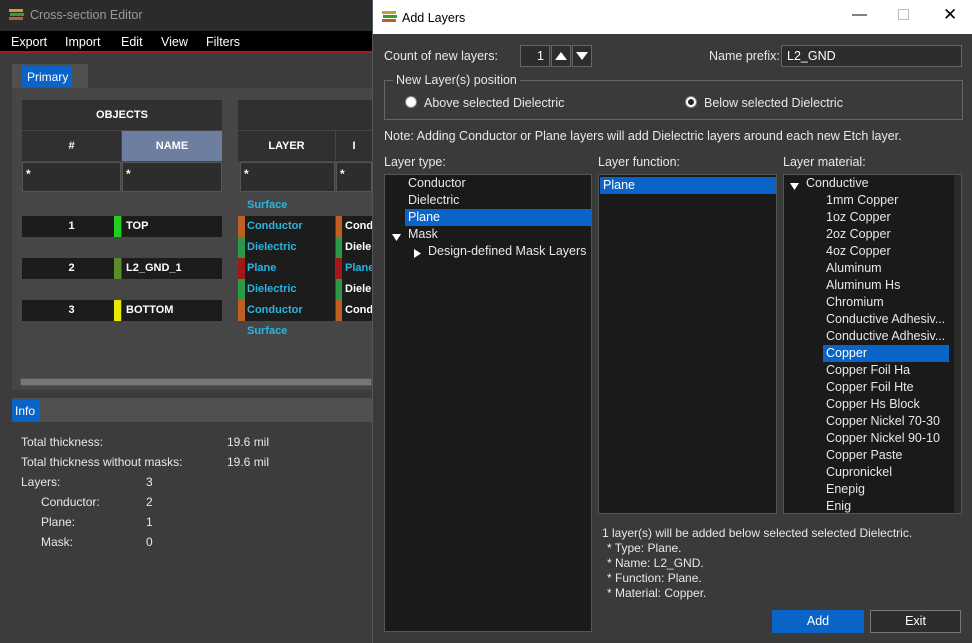 Image resolution: width=972 pixels, height=643 pixels. I want to click on material-item: Copper Nickel 70-30, so click(886, 421).